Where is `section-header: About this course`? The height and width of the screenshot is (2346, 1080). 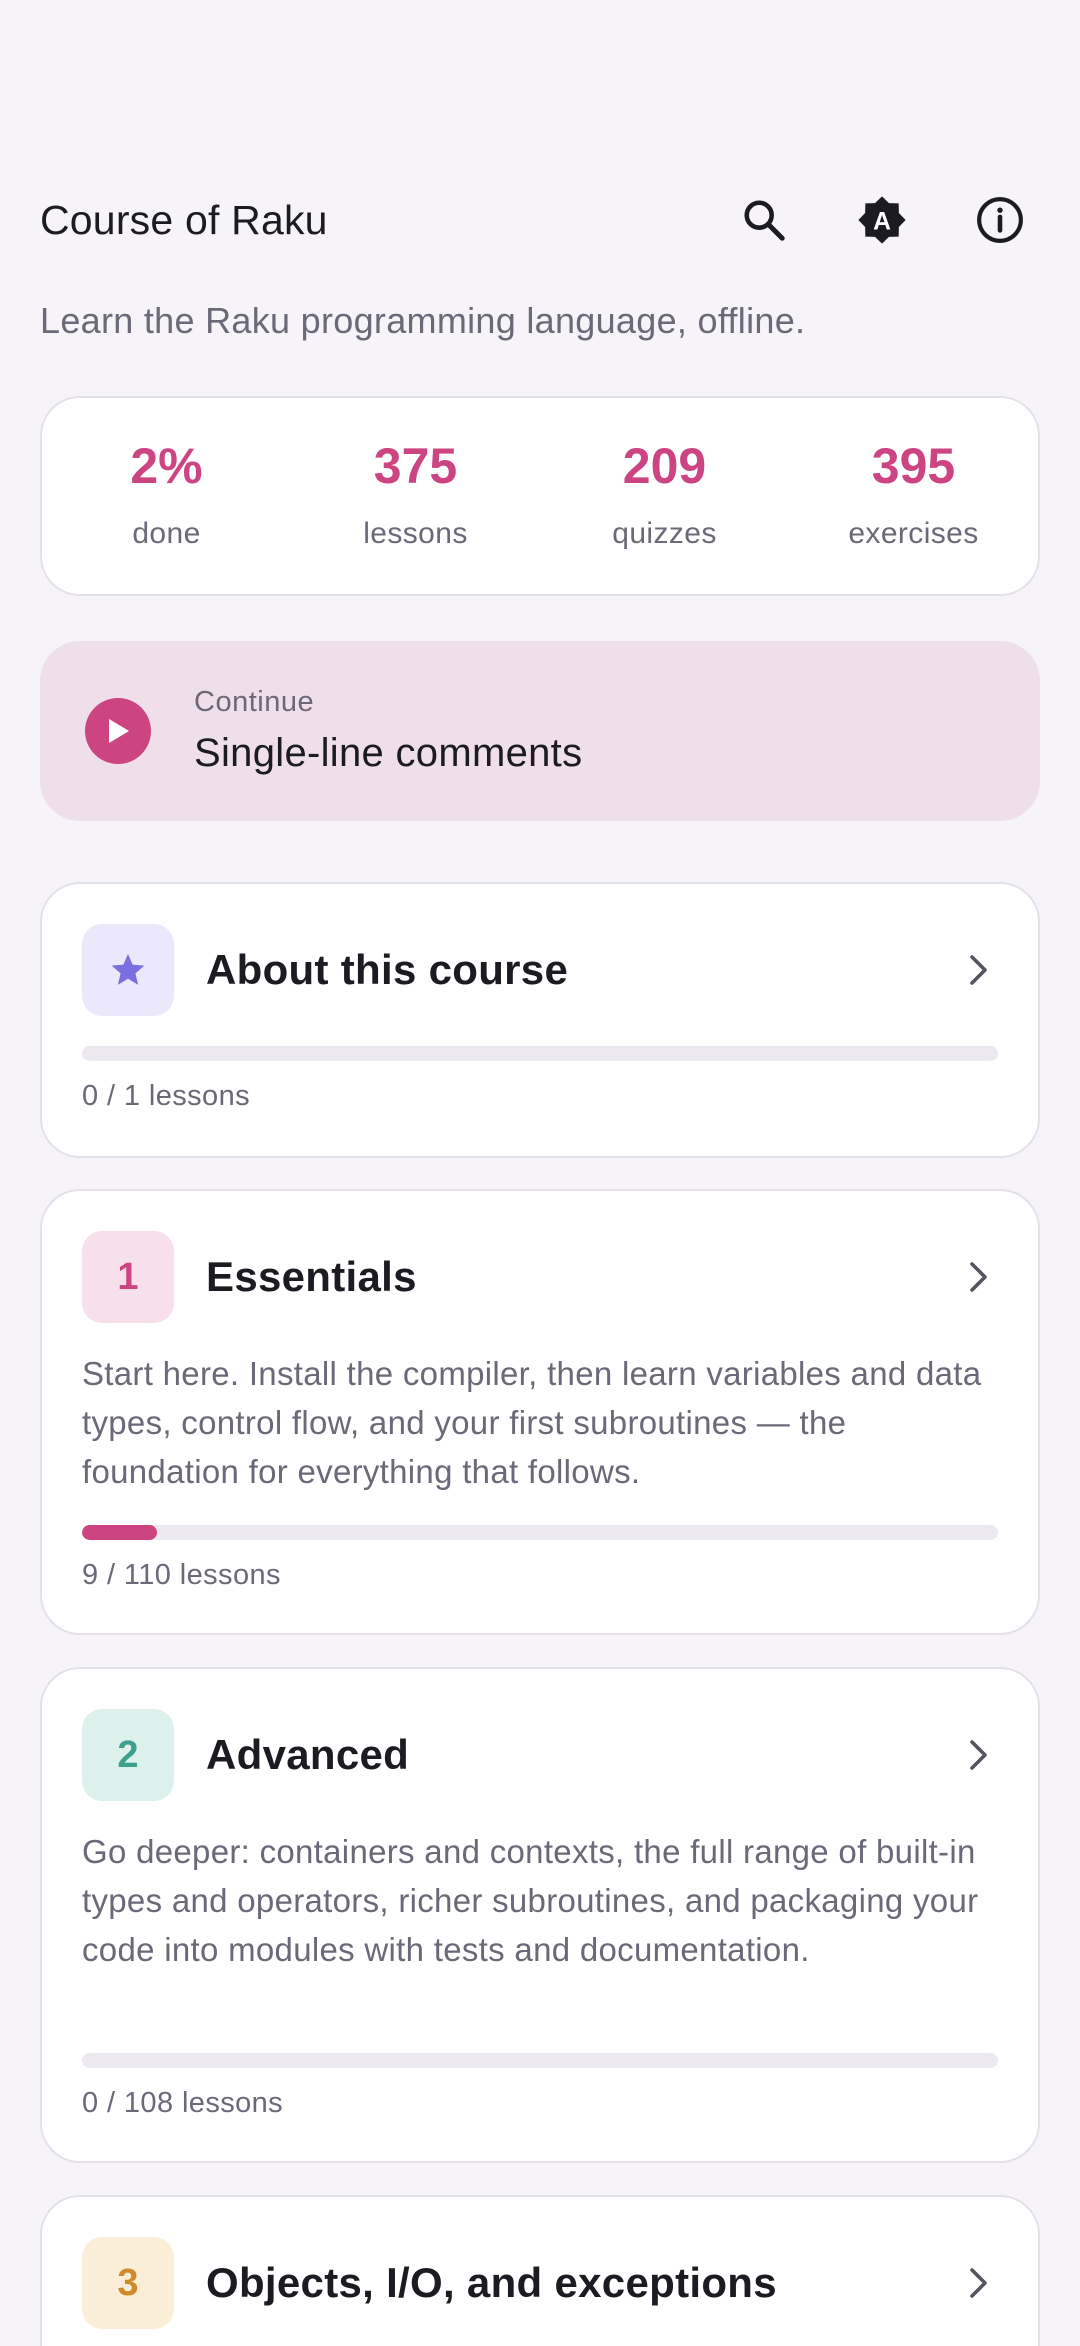
section-header: About this course is located at coordinates (540, 970).